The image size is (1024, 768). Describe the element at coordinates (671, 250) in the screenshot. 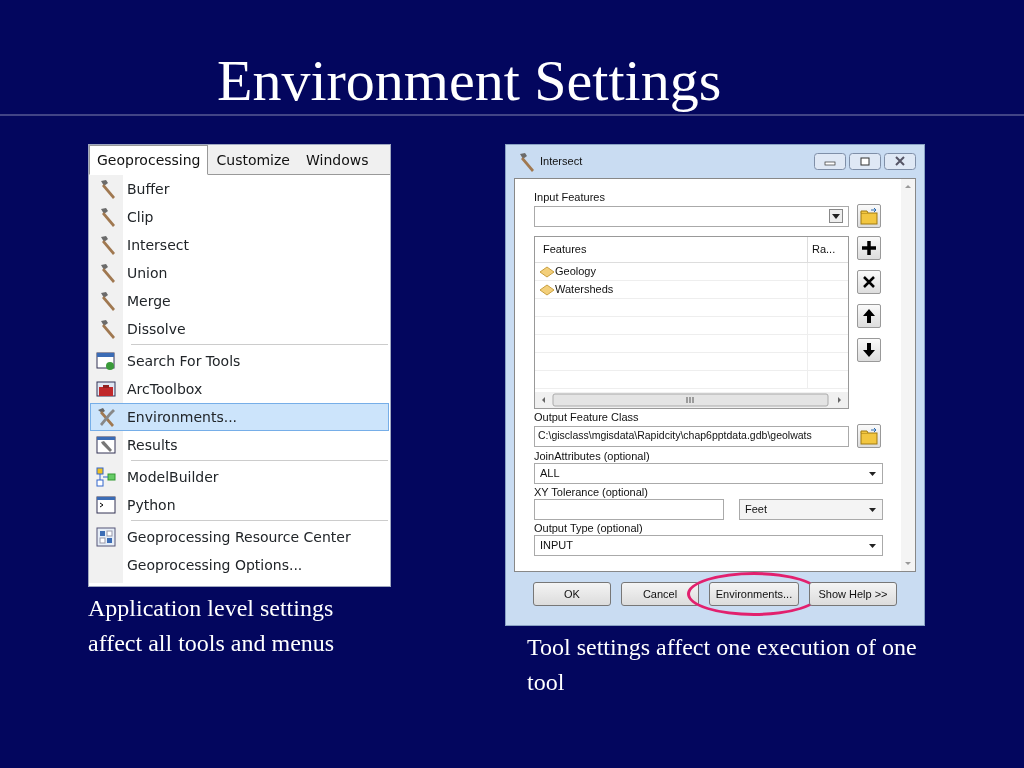

I see `column-header: Features` at that location.